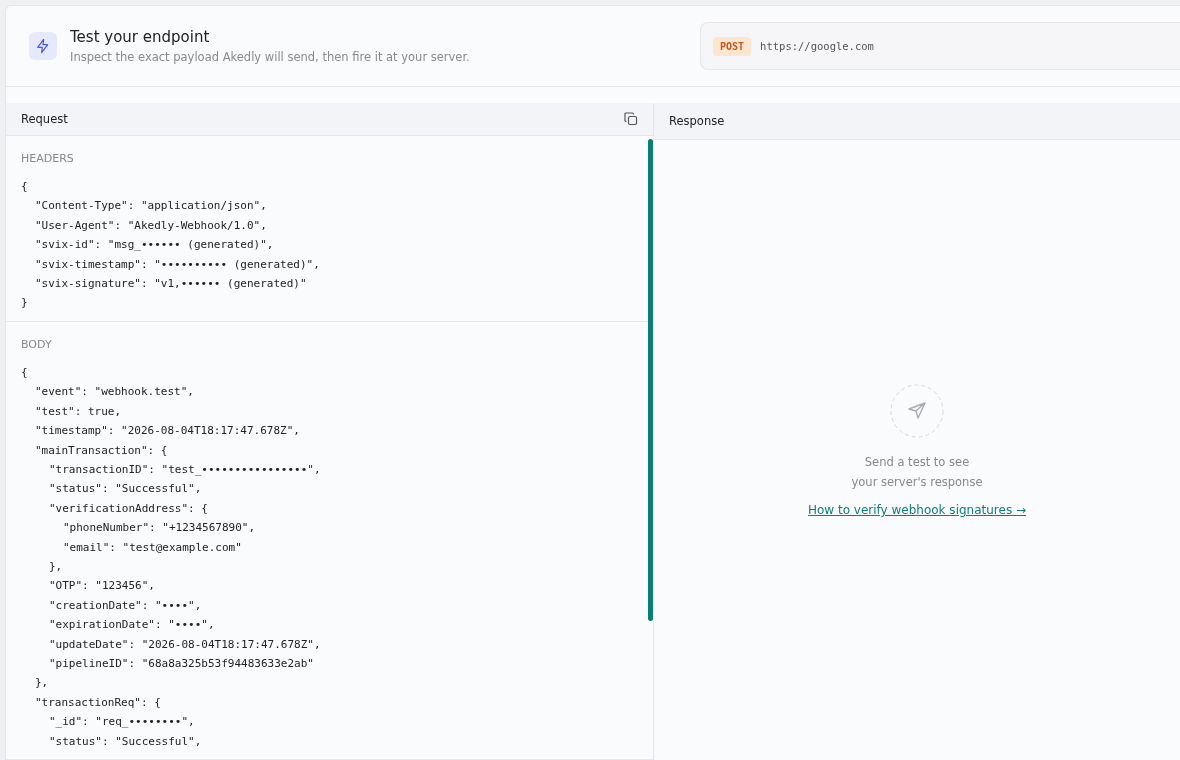 The height and width of the screenshot is (760, 1180). What do you see at coordinates (153, 547) in the screenshot?
I see `code-line: "email": "test@example.com"` at bounding box center [153, 547].